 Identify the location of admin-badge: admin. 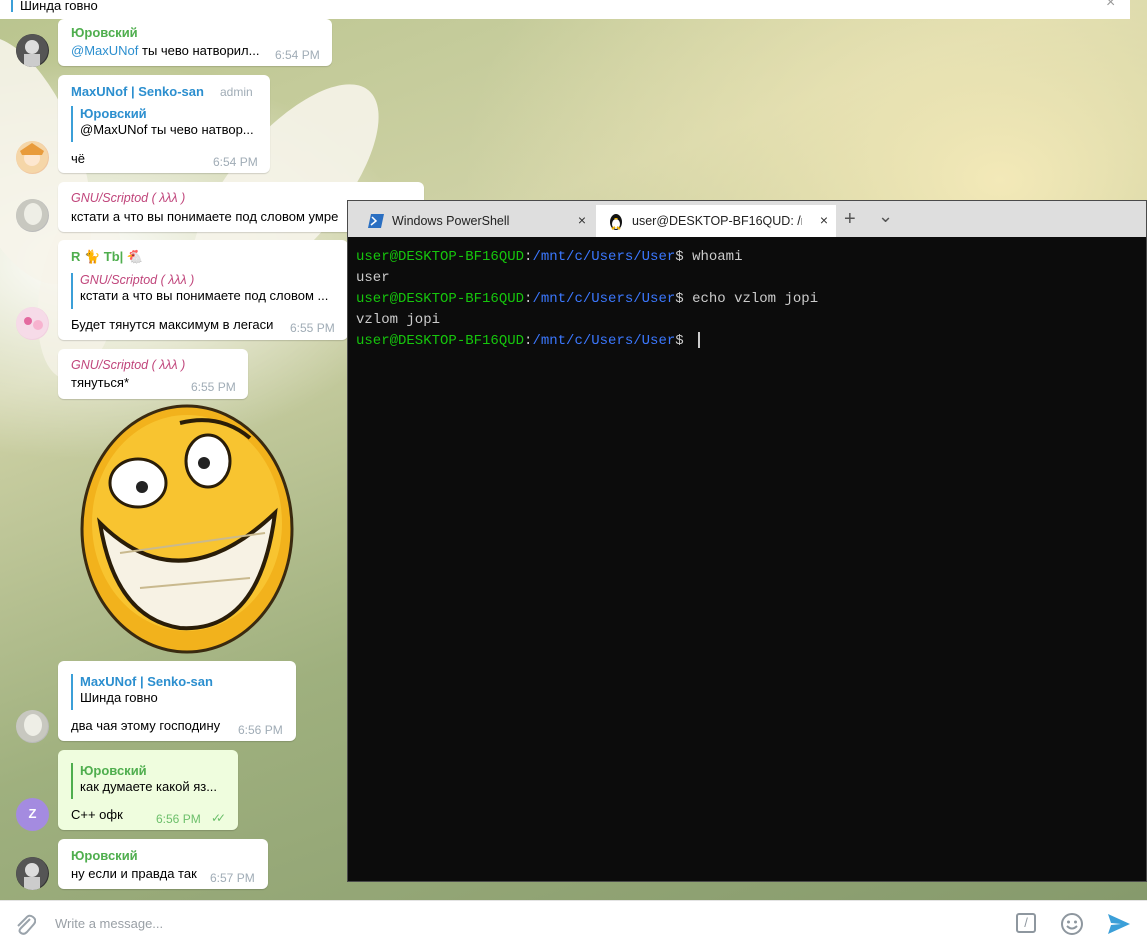
(236, 92).